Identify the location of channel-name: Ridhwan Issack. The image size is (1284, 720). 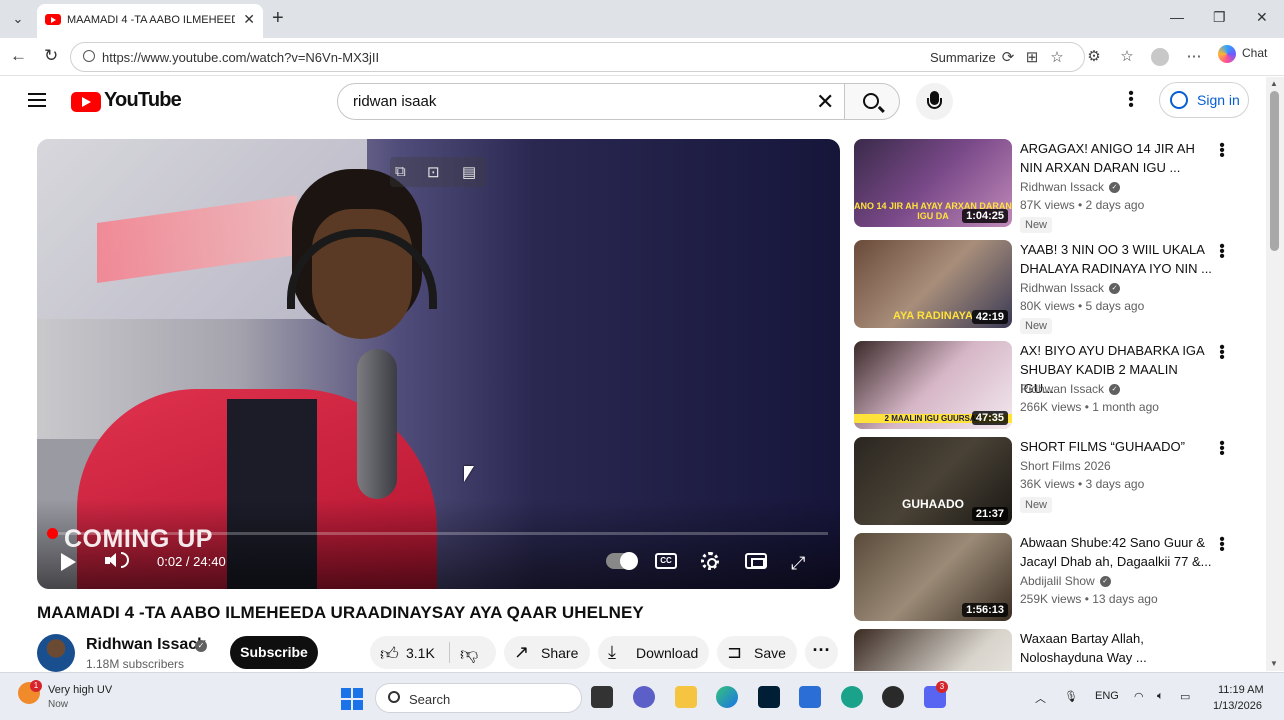
(146, 645).